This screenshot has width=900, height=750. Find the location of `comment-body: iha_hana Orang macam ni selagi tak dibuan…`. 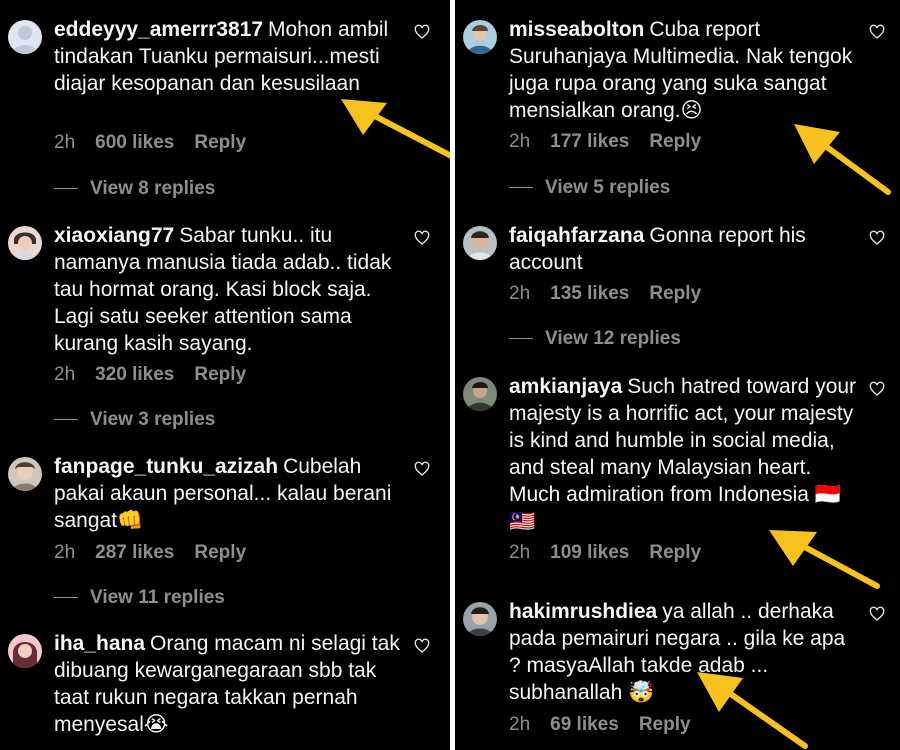

comment-body: iha_hana Orang macam ni selagi tak dibuan… is located at coordinates (229, 684).